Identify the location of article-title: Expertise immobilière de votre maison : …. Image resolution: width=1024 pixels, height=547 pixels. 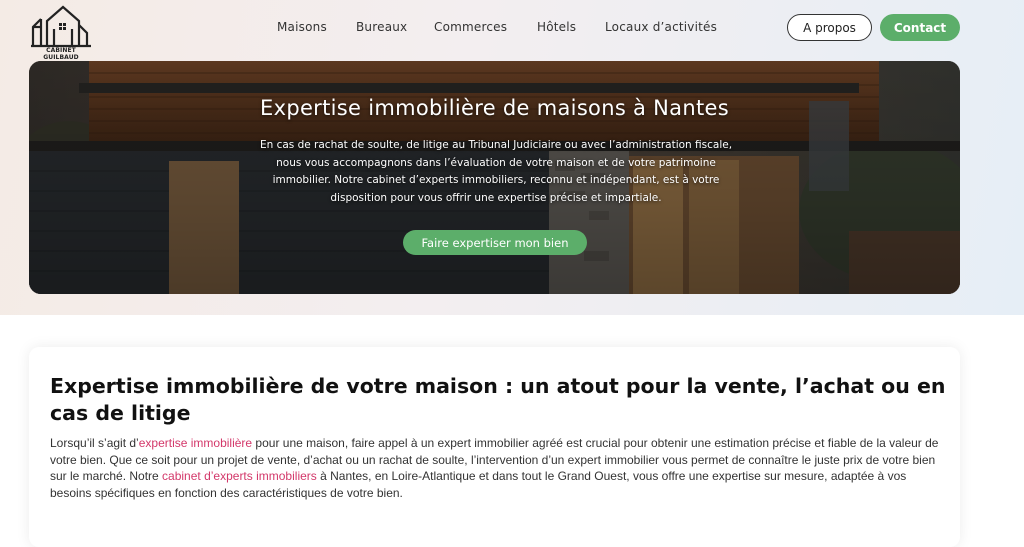
(498, 399).